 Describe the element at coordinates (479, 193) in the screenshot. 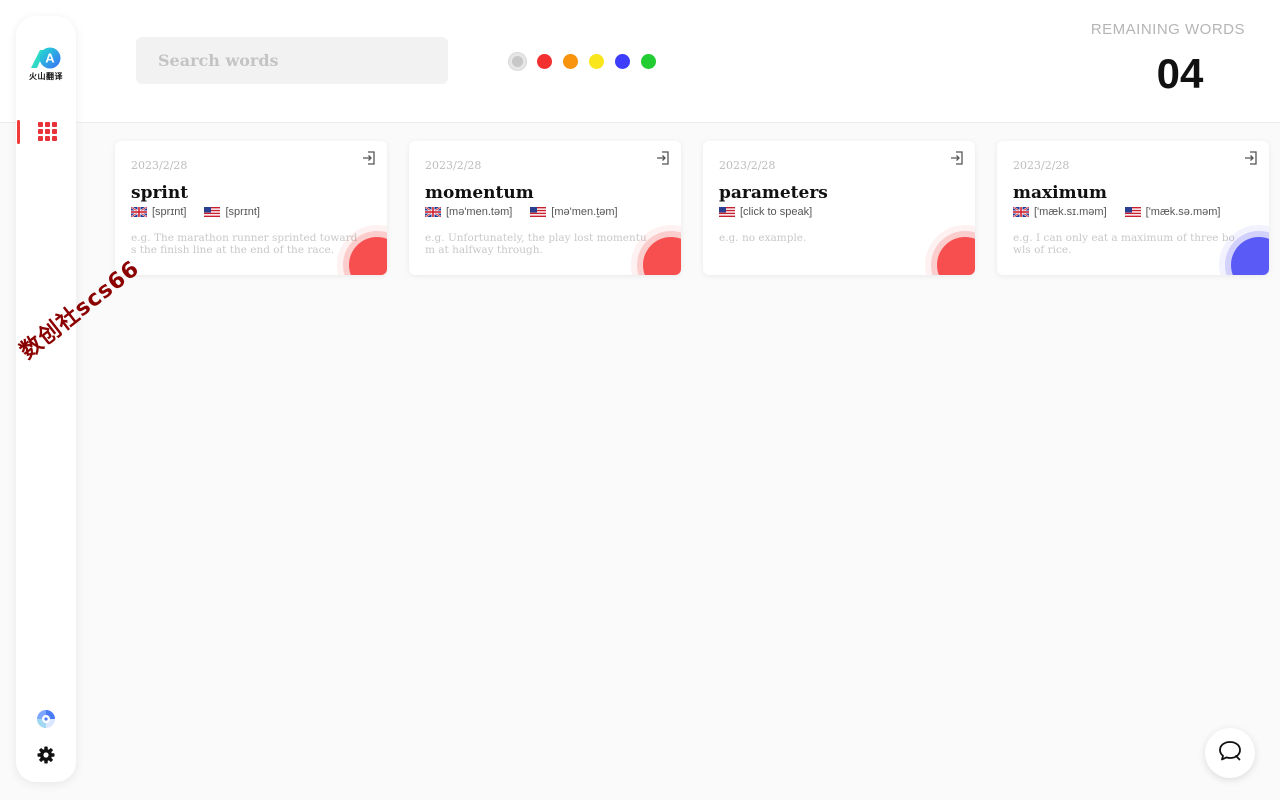

I see `card-word: momentum` at that location.